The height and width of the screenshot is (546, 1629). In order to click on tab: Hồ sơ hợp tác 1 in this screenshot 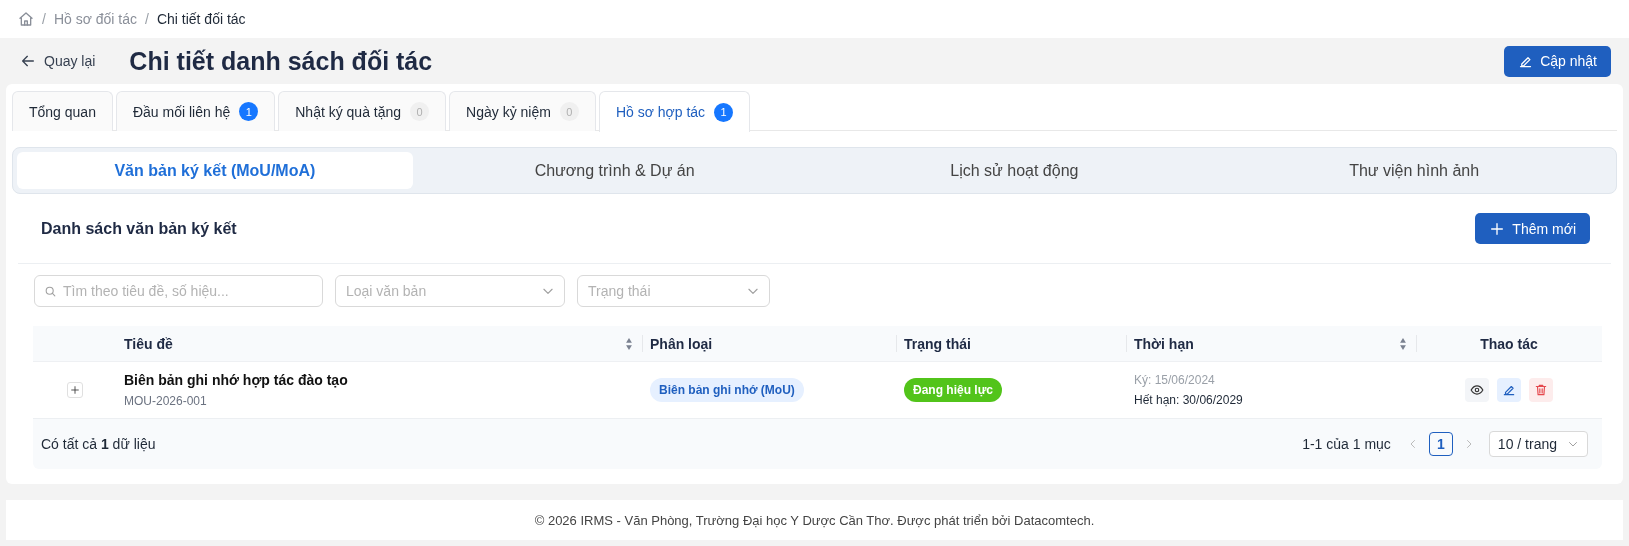, I will do `click(674, 111)`.